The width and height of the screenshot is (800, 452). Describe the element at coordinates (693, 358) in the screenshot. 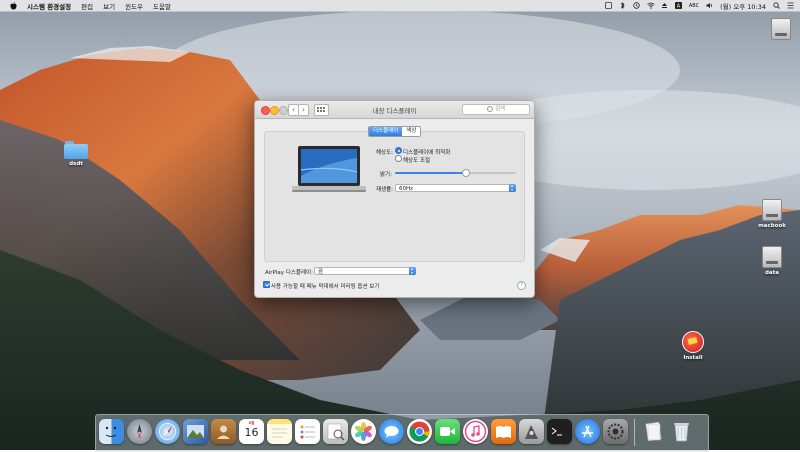

I see `desktop-icon-label: Install` at that location.